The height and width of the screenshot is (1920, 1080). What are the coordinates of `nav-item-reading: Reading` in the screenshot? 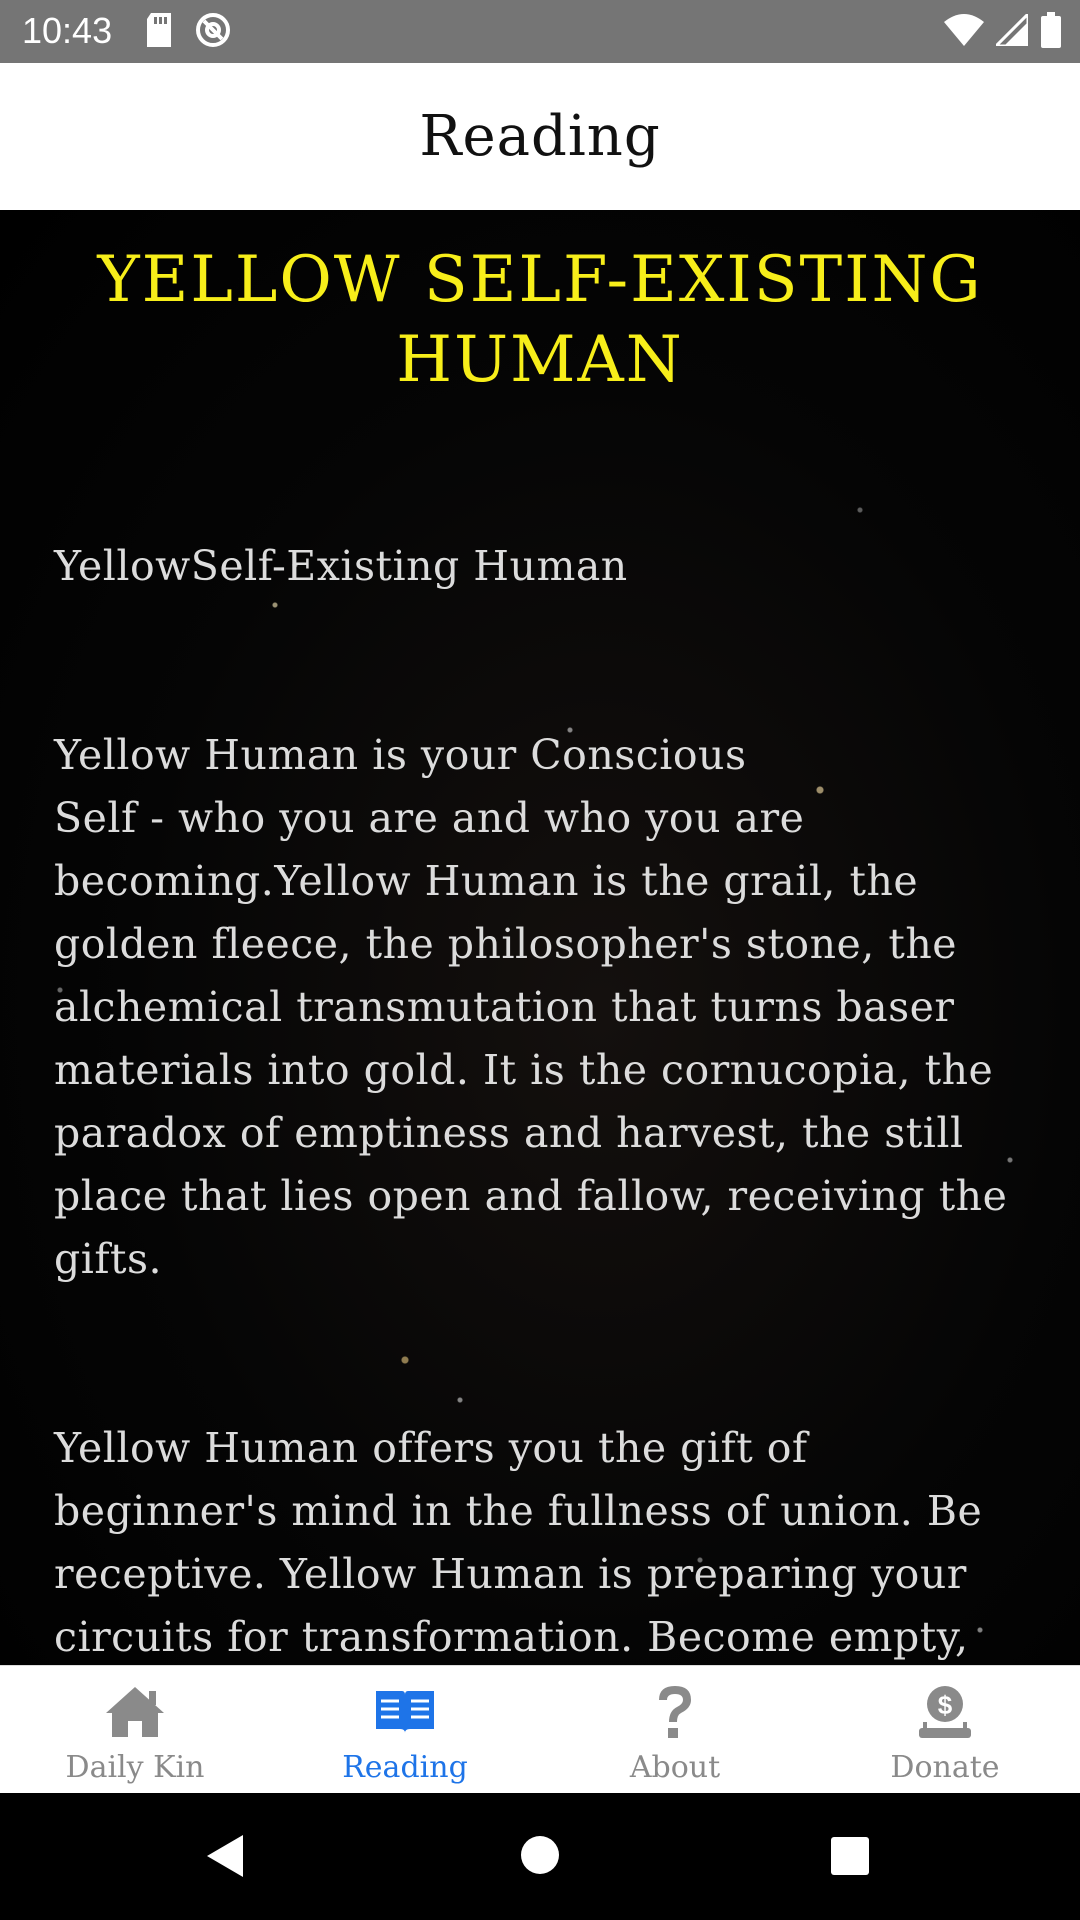 It's located at (405, 1730).